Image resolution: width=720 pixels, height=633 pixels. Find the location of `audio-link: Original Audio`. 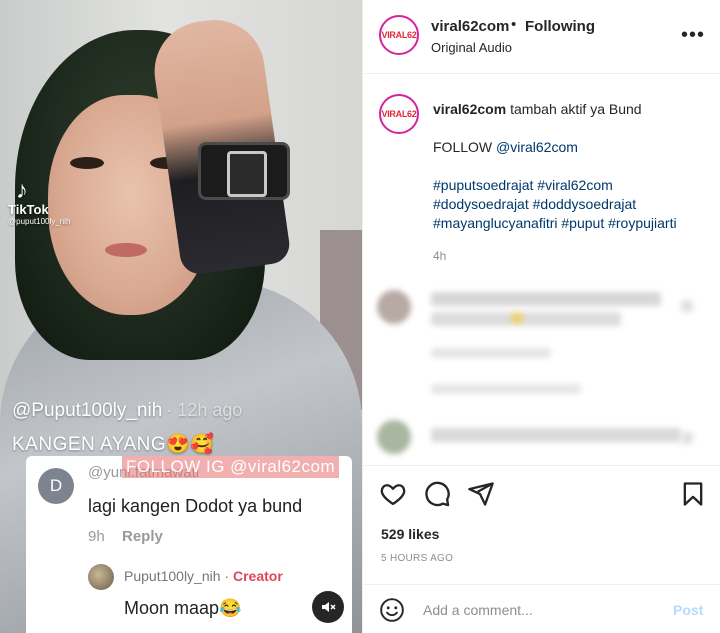

audio-link: Original Audio is located at coordinates (471, 47).